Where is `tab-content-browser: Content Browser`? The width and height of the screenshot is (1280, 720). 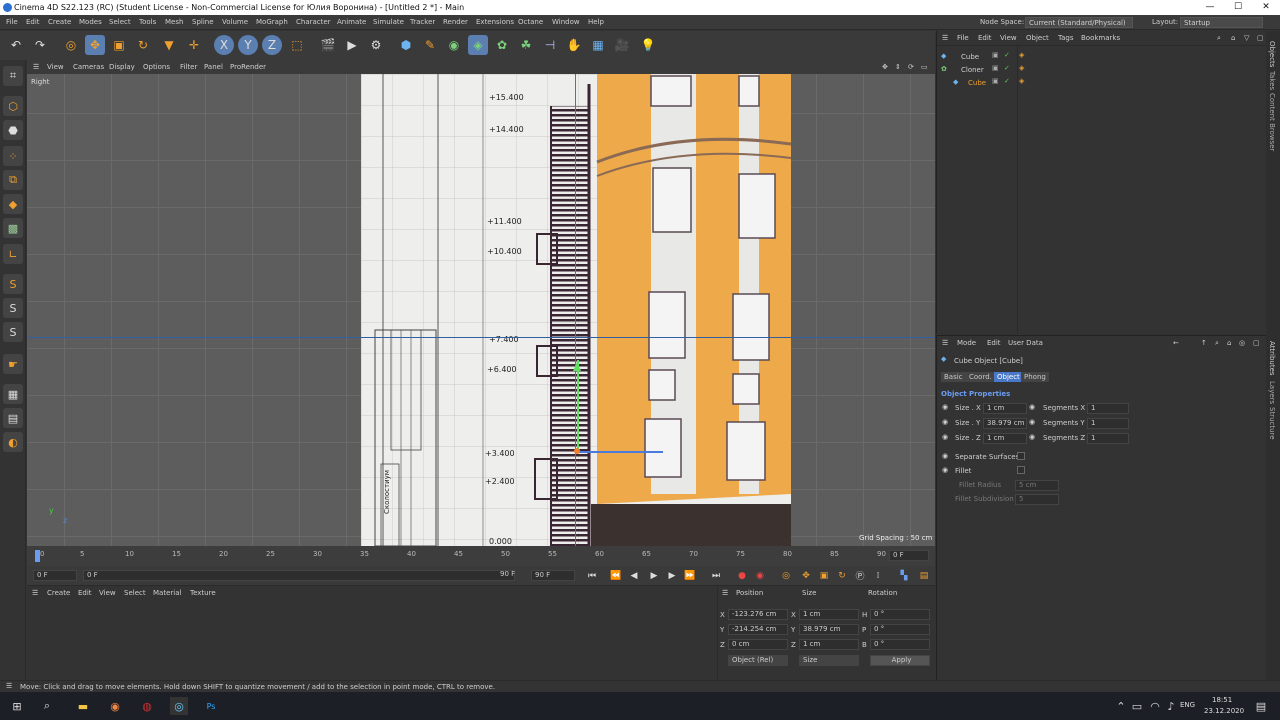
tab-content-browser: Content Browser is located at coordinates (1272, 122).